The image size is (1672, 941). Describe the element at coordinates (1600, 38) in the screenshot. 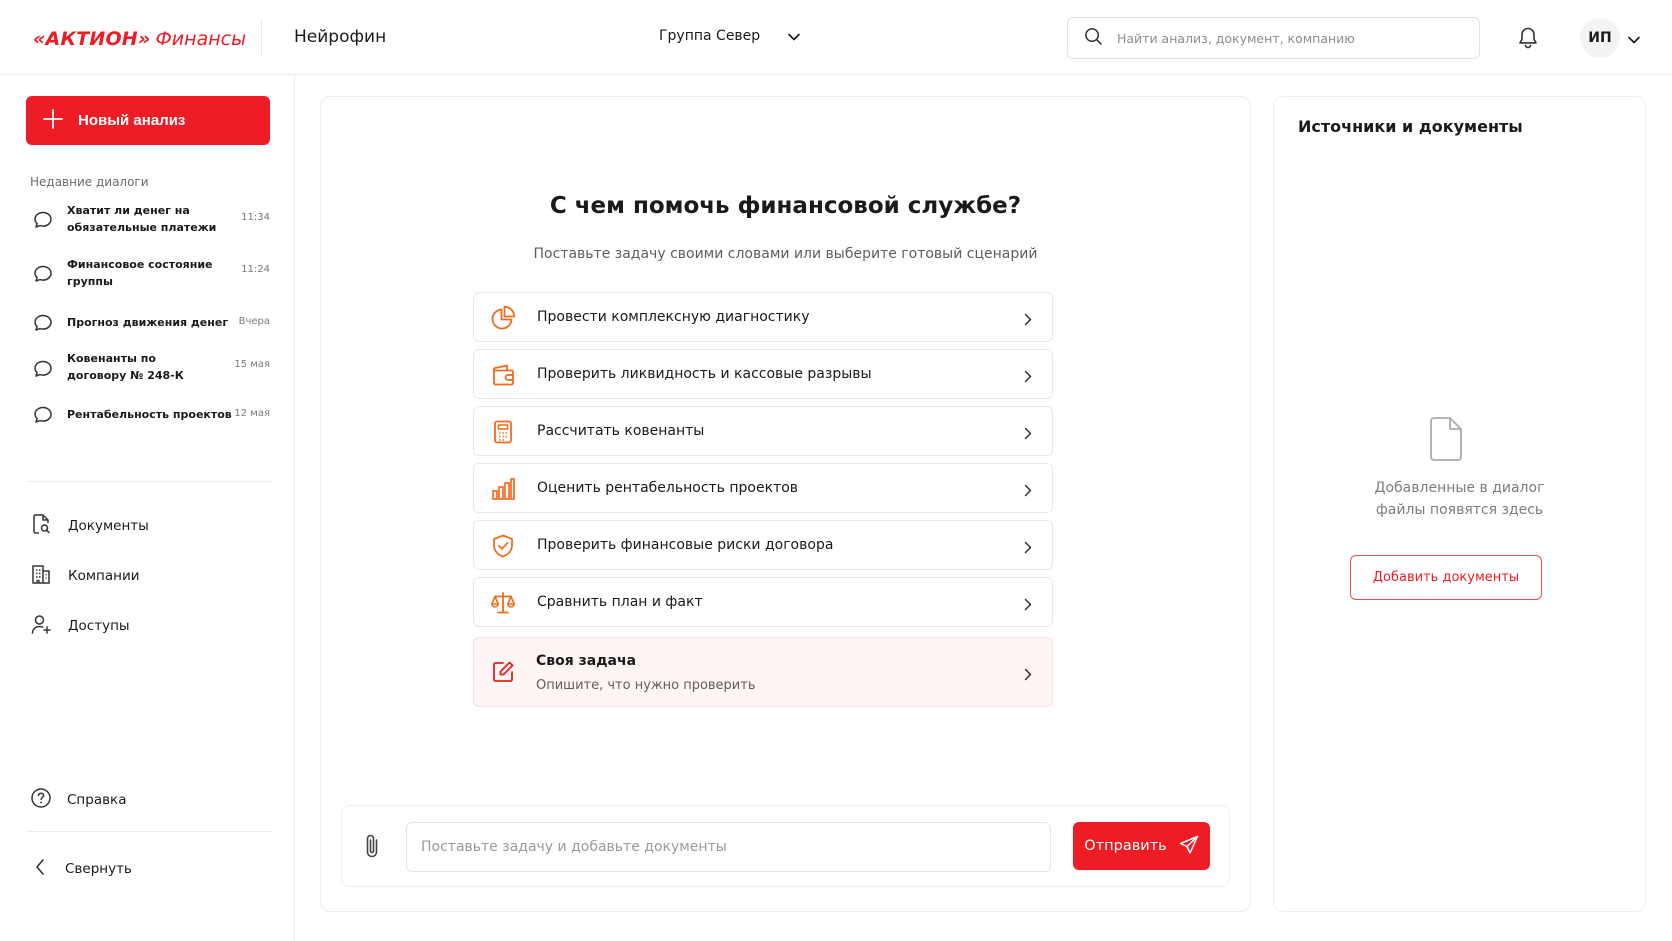

I see `avatar: ИП` at that location.